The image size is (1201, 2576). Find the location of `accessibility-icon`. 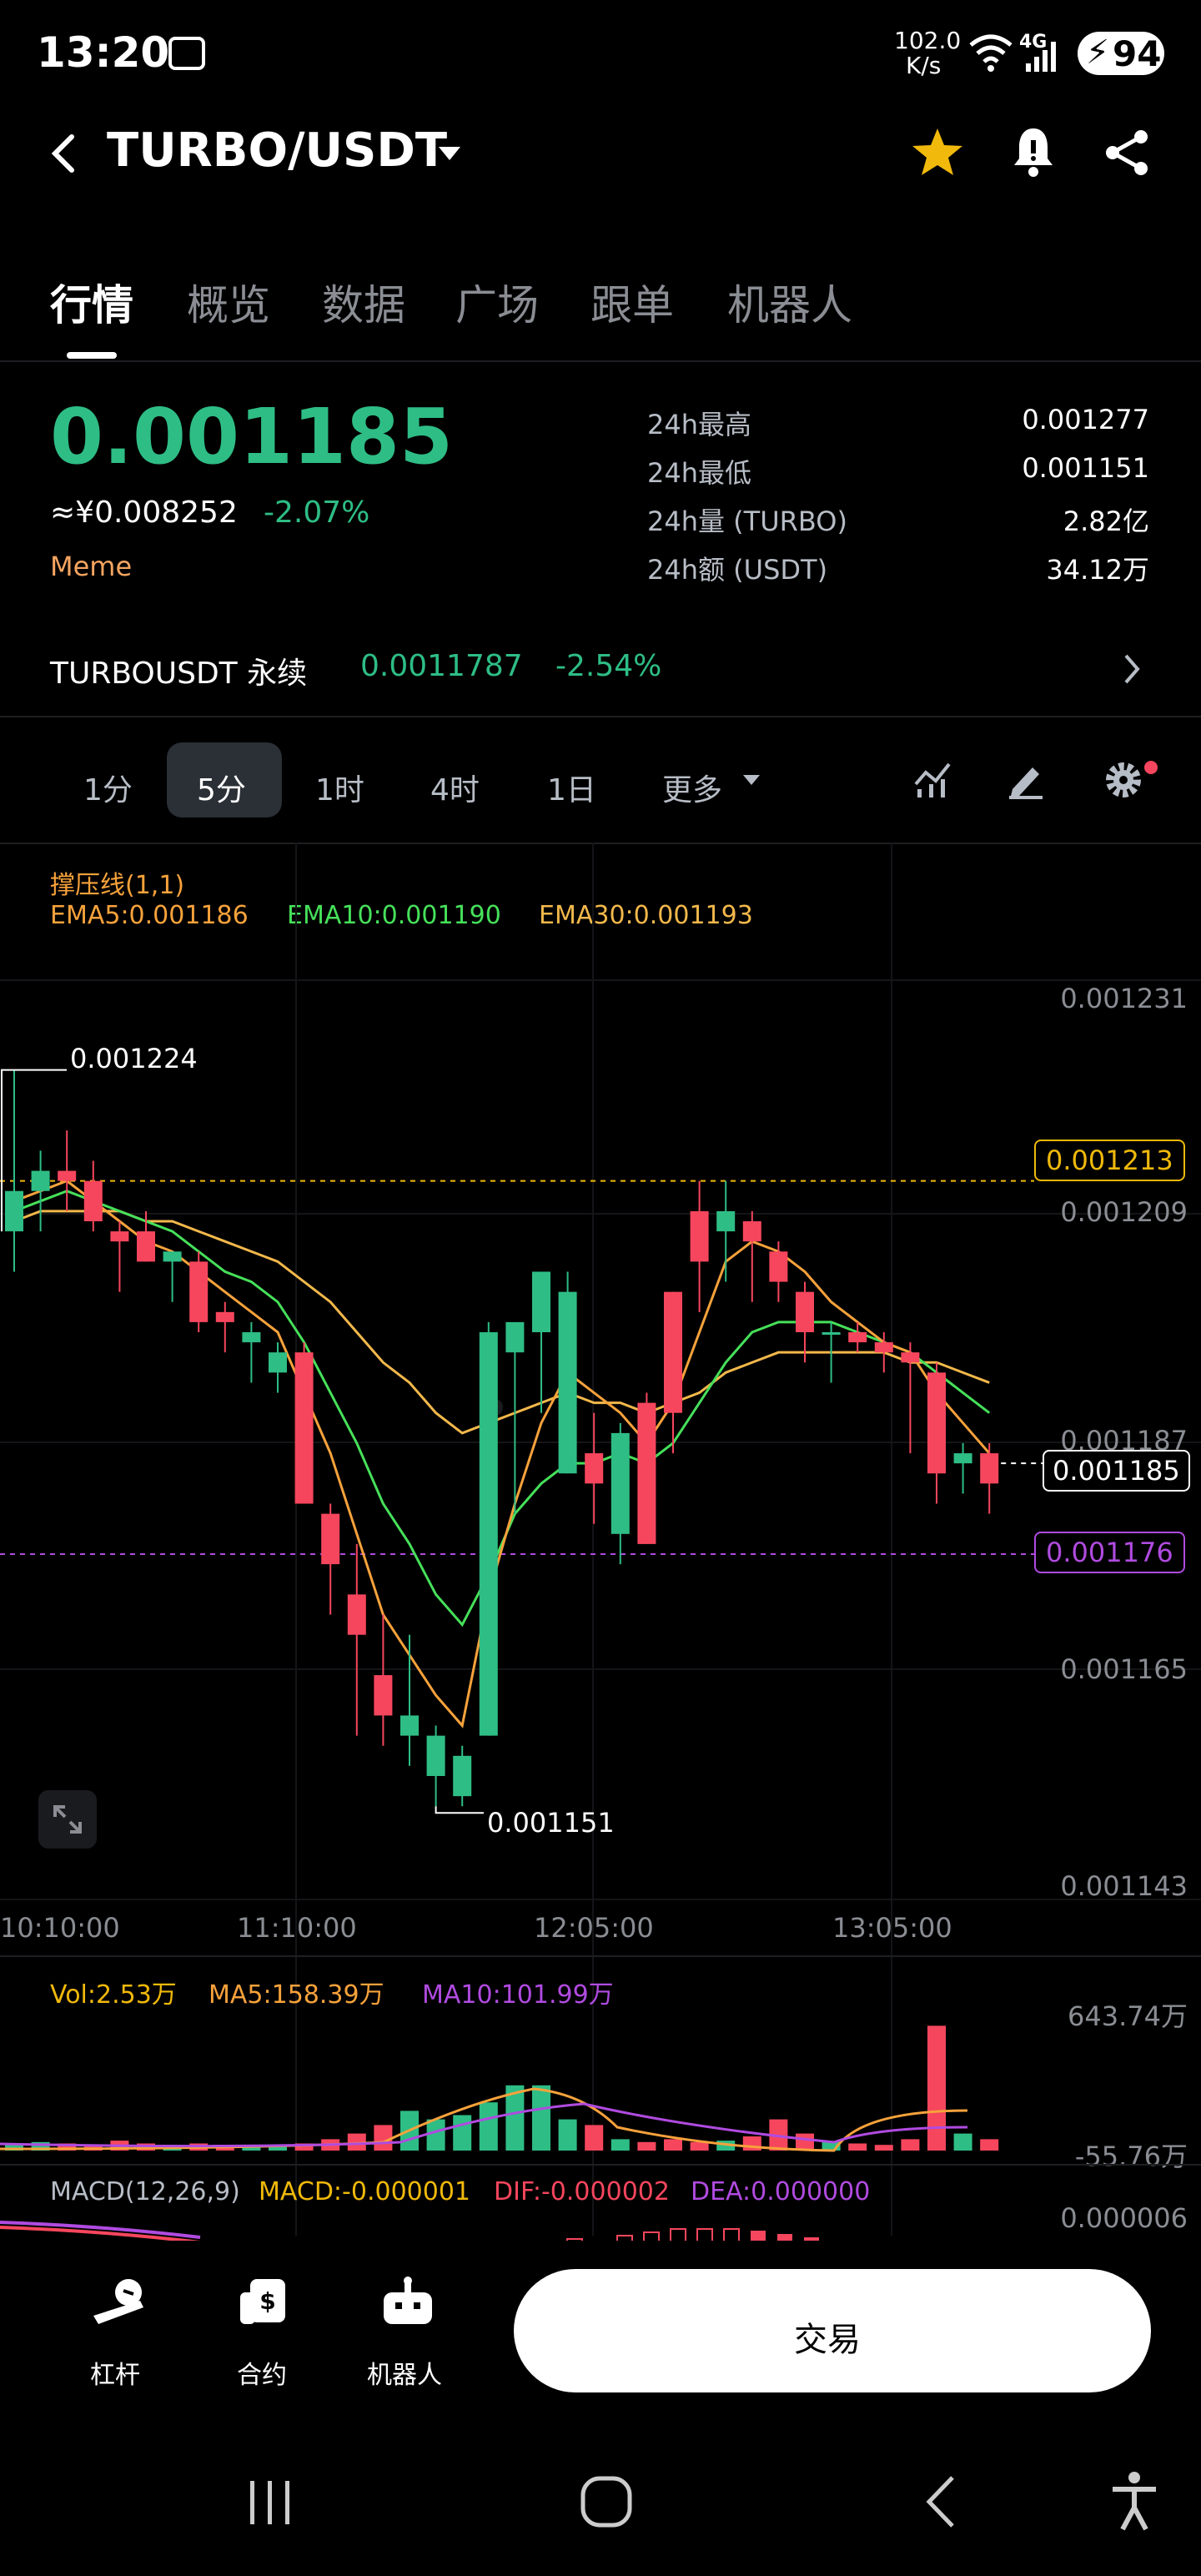

accessibility-icon is located at coordinates (1134, 2501).